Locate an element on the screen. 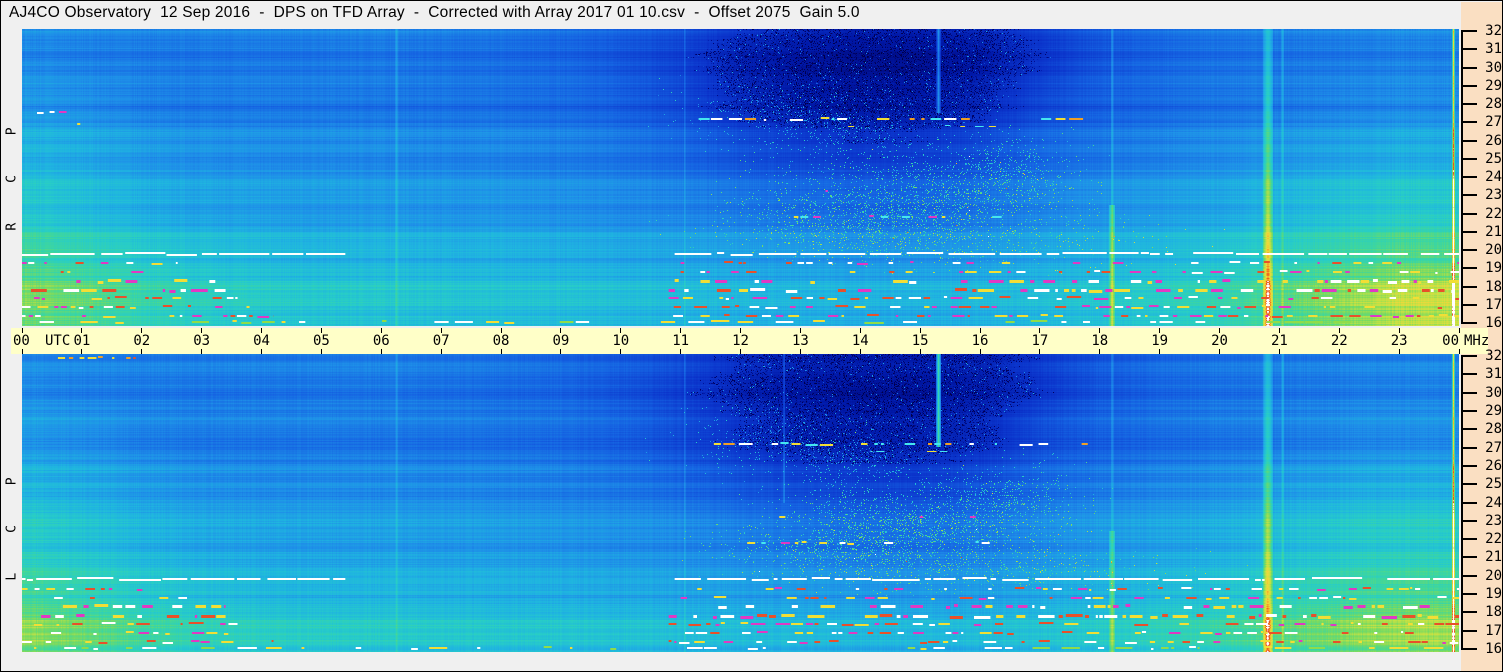  utc-unit-label: UTC is located at coordinates (58, 341).